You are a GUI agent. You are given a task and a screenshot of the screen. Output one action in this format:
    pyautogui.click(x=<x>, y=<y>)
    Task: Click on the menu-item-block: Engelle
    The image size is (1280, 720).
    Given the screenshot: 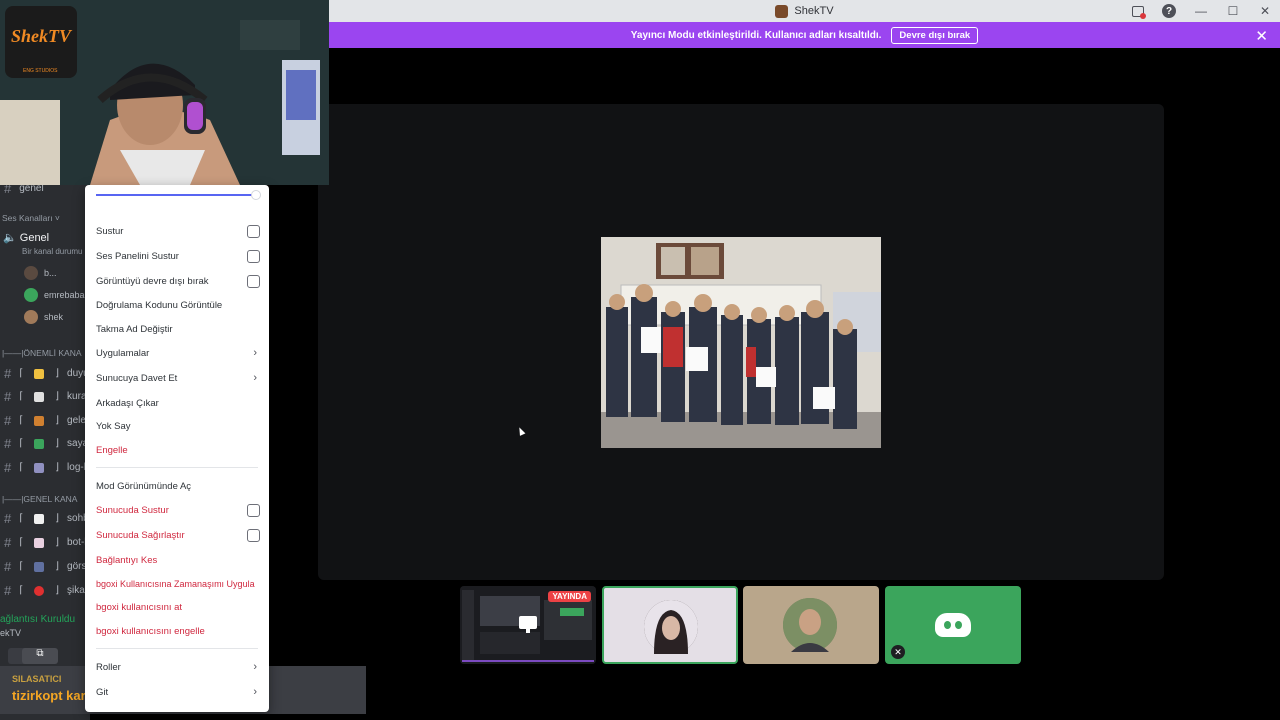 What is the action you would take?
    pyautogui.click(x=178, y=450)
    